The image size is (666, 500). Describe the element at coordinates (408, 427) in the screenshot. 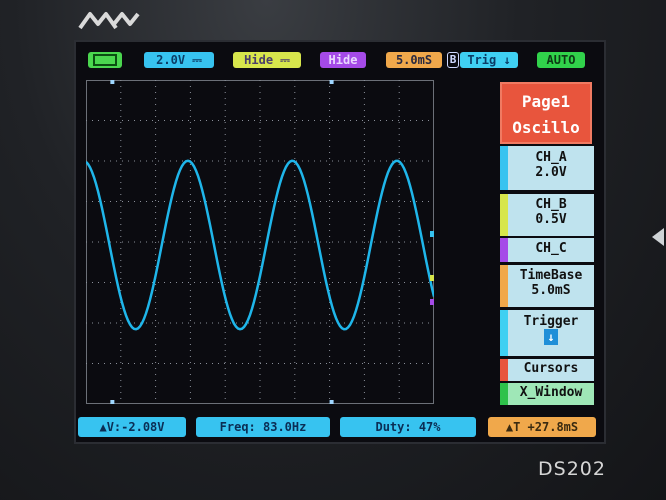

I see `duty-readout: Duty: 47%` at that location.